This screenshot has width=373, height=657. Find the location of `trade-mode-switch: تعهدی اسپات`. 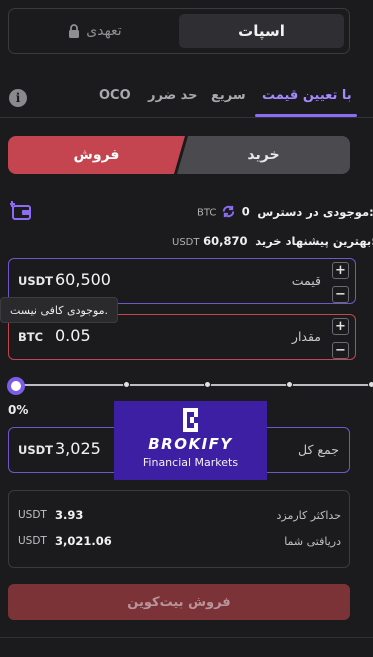

trade-mode-switch: تعهدی اسپات is located at coordinates (179, 31).